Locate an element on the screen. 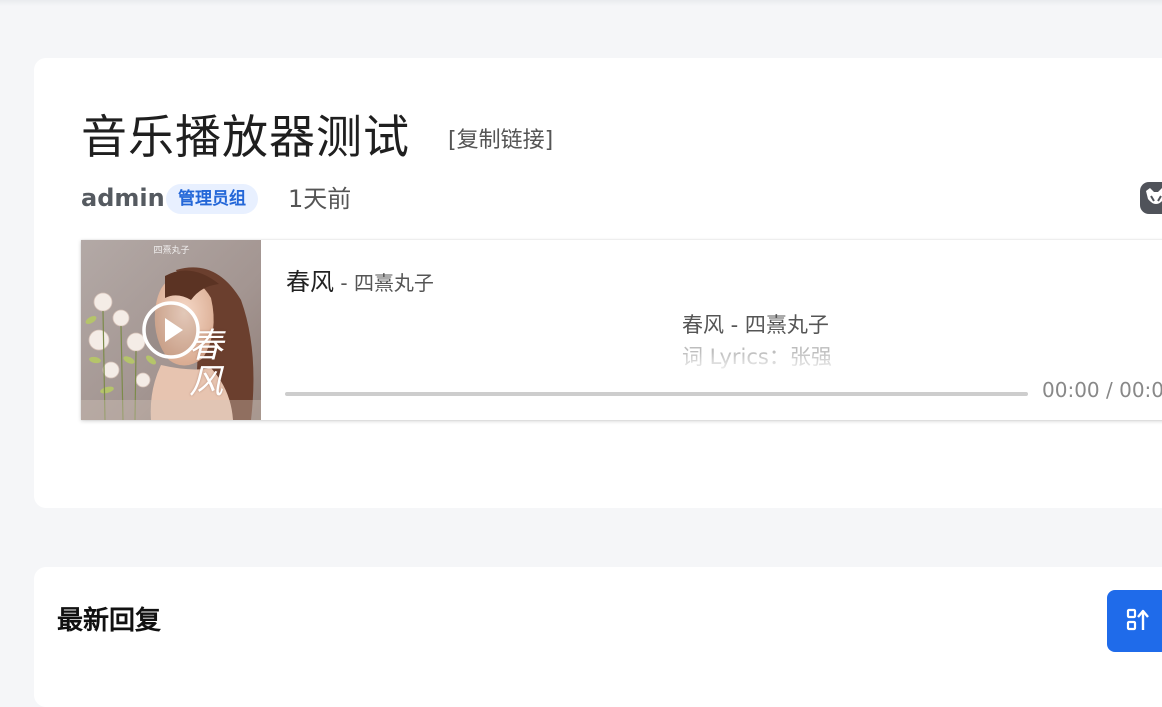  top-shadow is located at coordinates (581, 3).